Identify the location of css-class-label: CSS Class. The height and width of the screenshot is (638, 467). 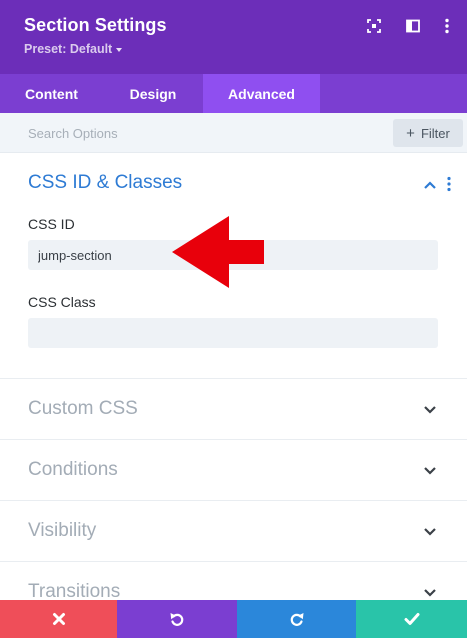
(62, 302).